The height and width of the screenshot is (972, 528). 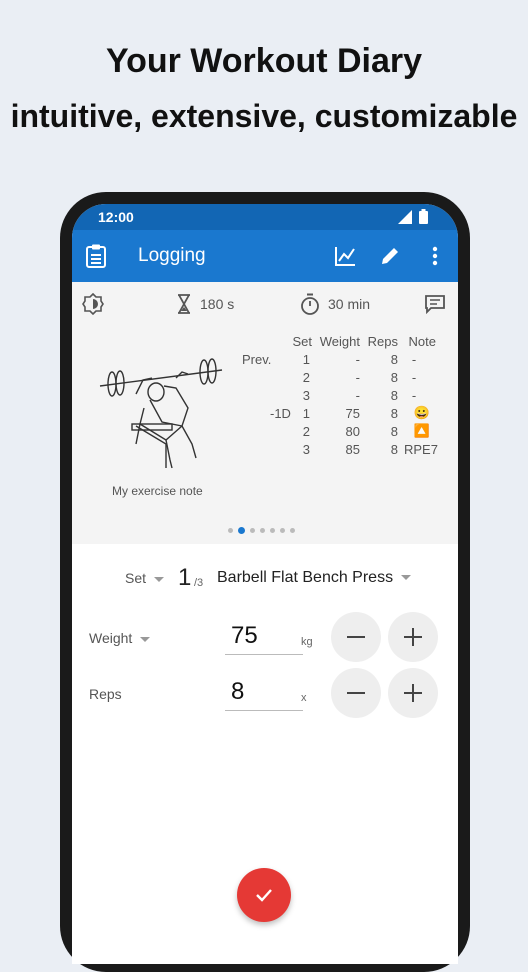 I want to click on set-label: Set, so click(x=136, y=578).